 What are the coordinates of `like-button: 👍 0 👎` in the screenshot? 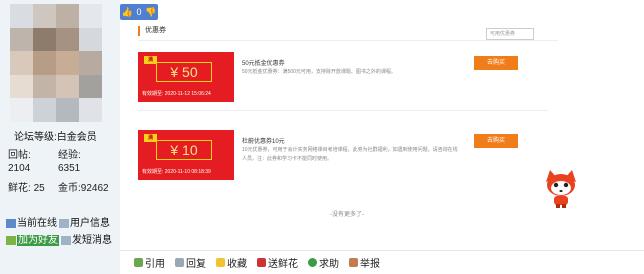 It's located at (139, 12).